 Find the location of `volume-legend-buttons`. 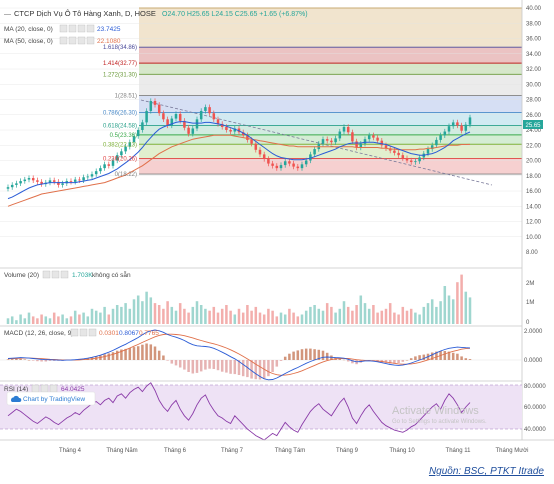

volume-legend-buttons is located at coordinates (55, 274).